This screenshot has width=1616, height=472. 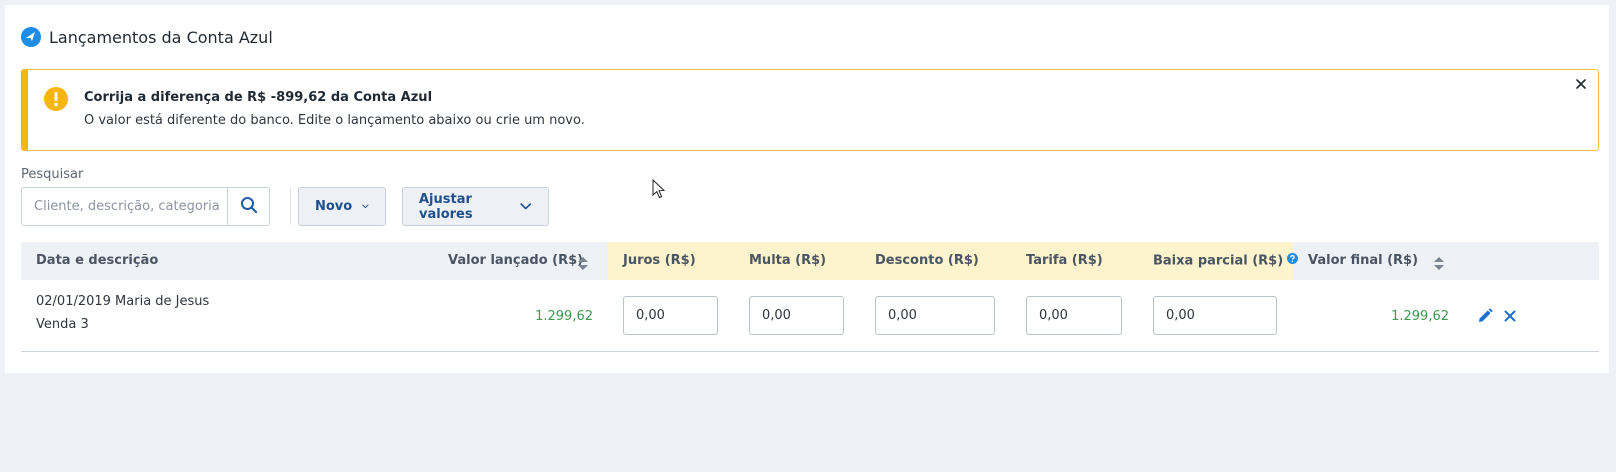 I want to click on adjust-values-dropdown-button: Ajustar valores, so click(x=475, y=206).